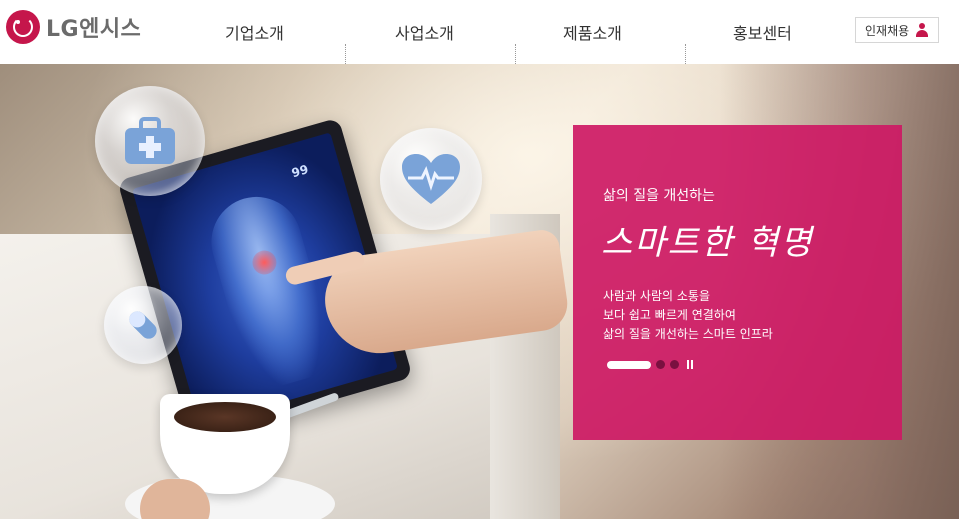  I want to click on main-nav: 기업소개 사업소개 제품소개 홍보센터, so click(515, 32).